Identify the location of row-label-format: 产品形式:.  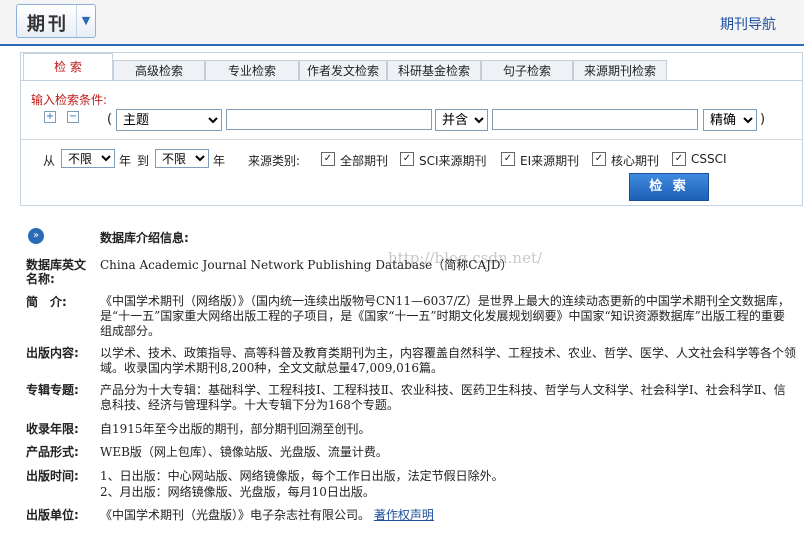
(52, 452).